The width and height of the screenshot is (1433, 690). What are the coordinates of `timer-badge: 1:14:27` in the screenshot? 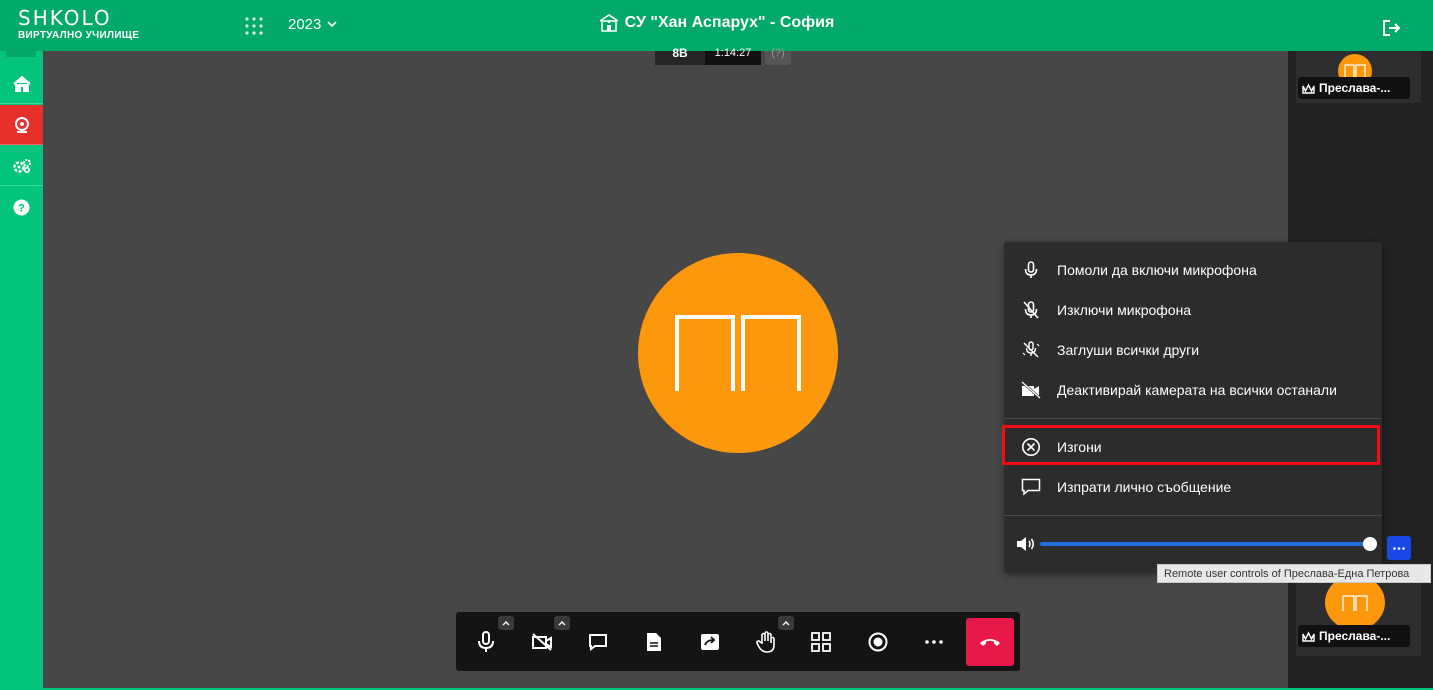 It's located at (733, 56).